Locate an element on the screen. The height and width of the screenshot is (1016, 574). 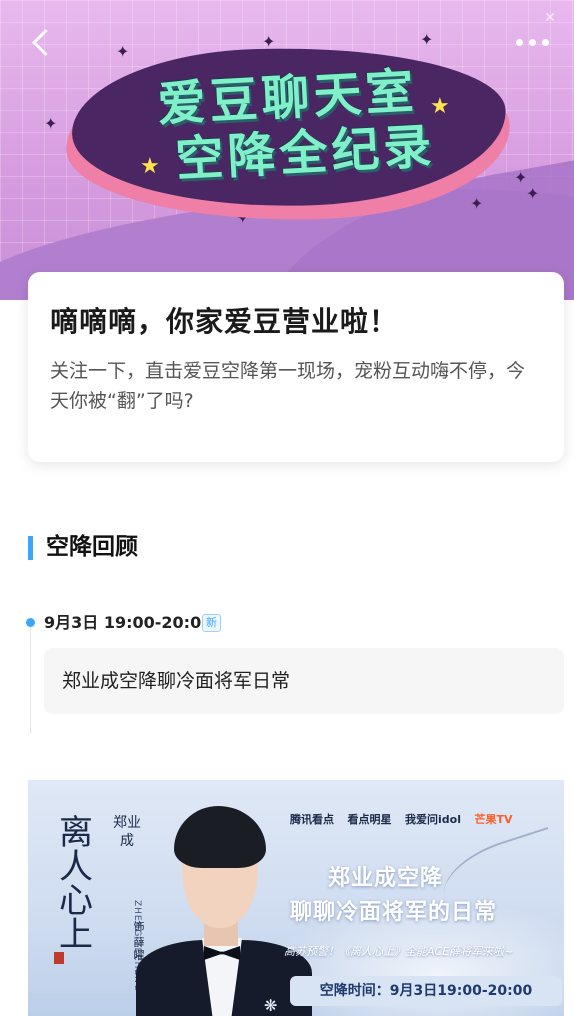
intro-description: 关注一下，直击爱豆空降第一现场，宠粉互动嗨不停，今天你被“翻”了吗? is located at coordinates (288, 386).